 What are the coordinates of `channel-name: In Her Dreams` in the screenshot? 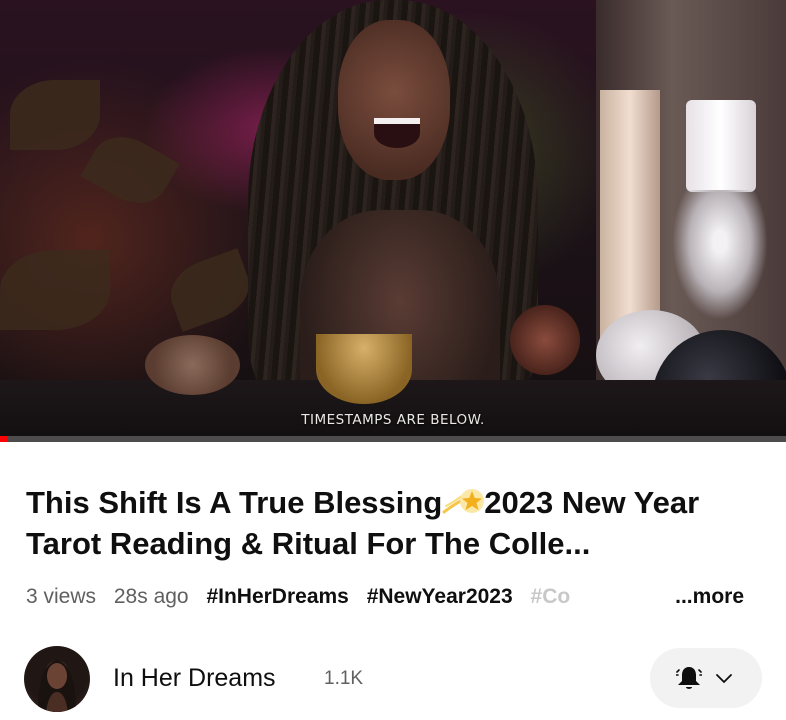 It's located at (194, 678).